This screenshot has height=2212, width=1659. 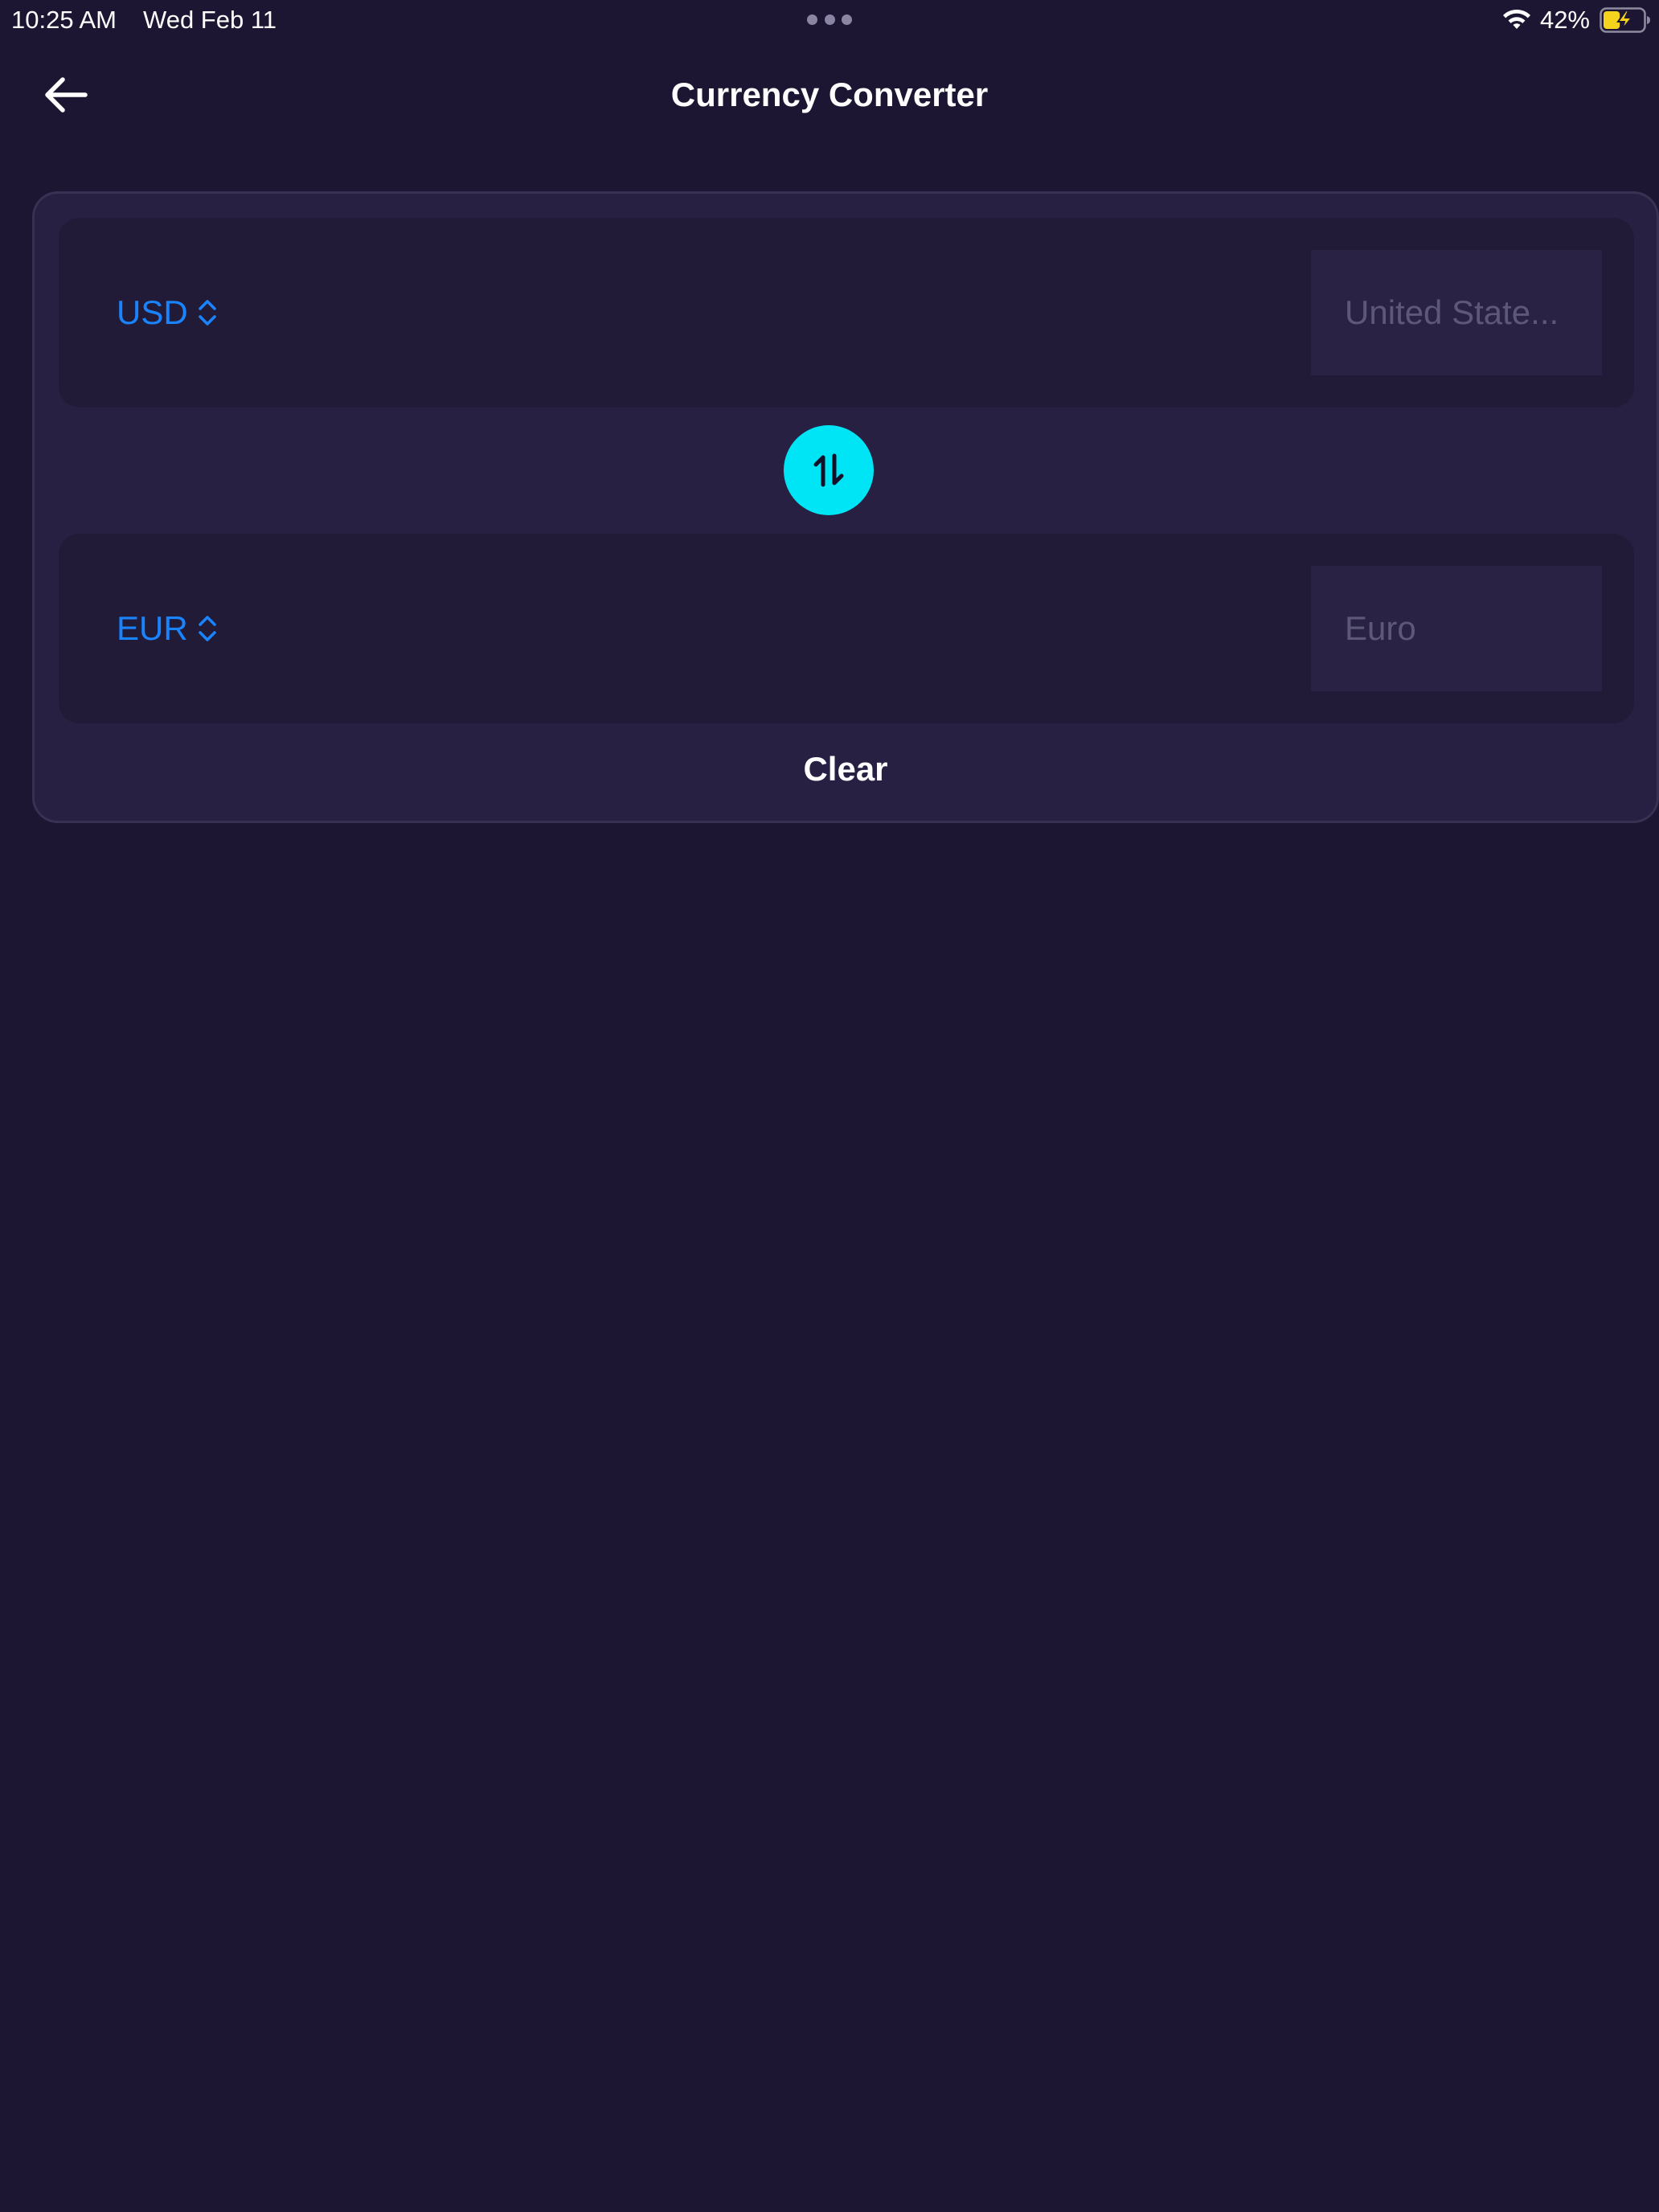 I want to click on swap-vertical-arrows-icon, so click(x=828, y=470).